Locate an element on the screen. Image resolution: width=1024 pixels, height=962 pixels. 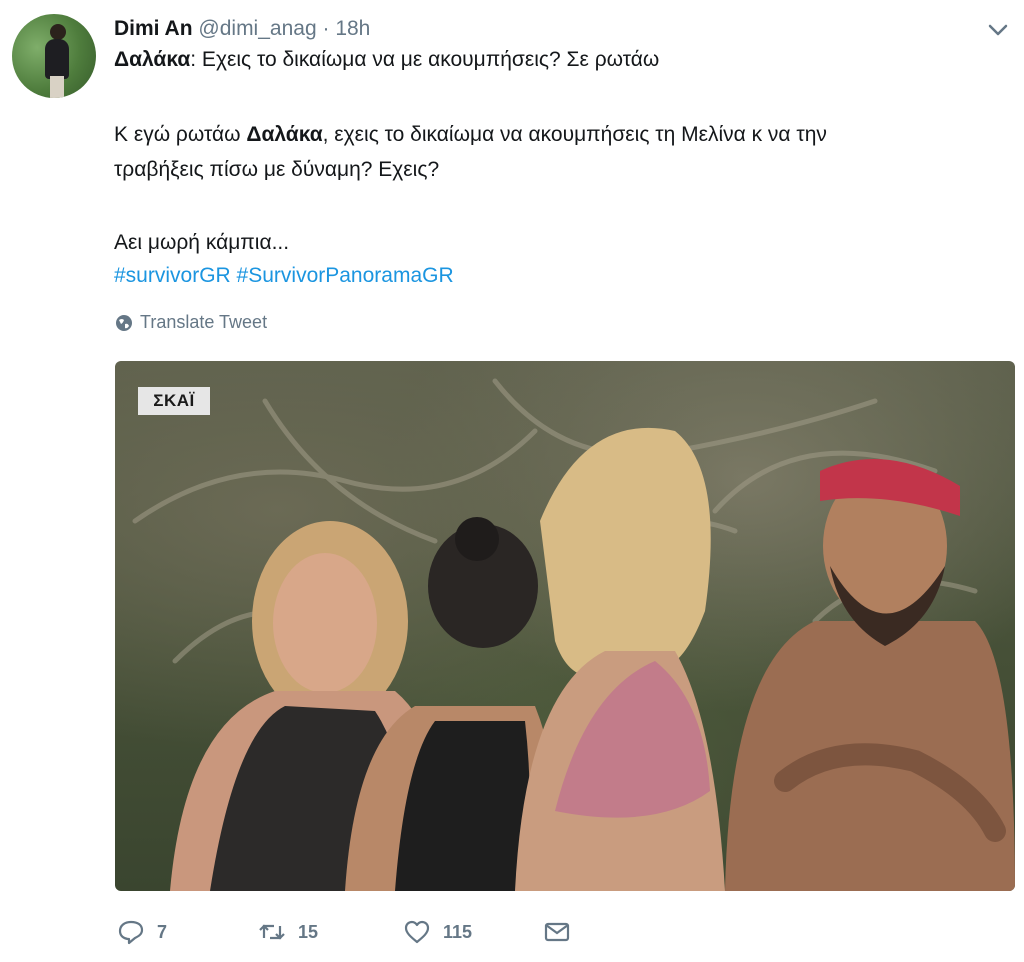
retweet-count: 15 is located at coordinates (308, 931).